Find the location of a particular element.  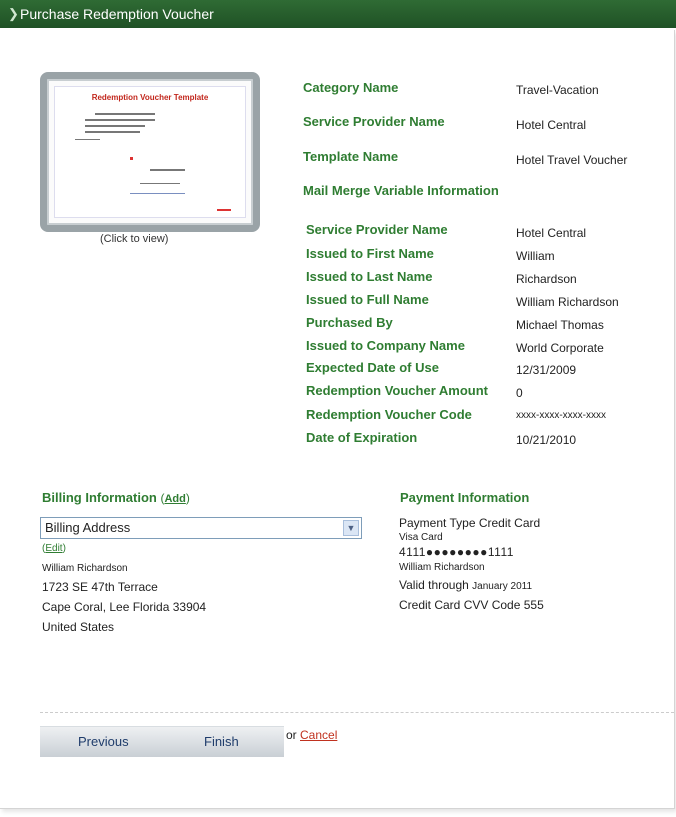

valid-through-label: Valid through is located at coordinates (434, 585).